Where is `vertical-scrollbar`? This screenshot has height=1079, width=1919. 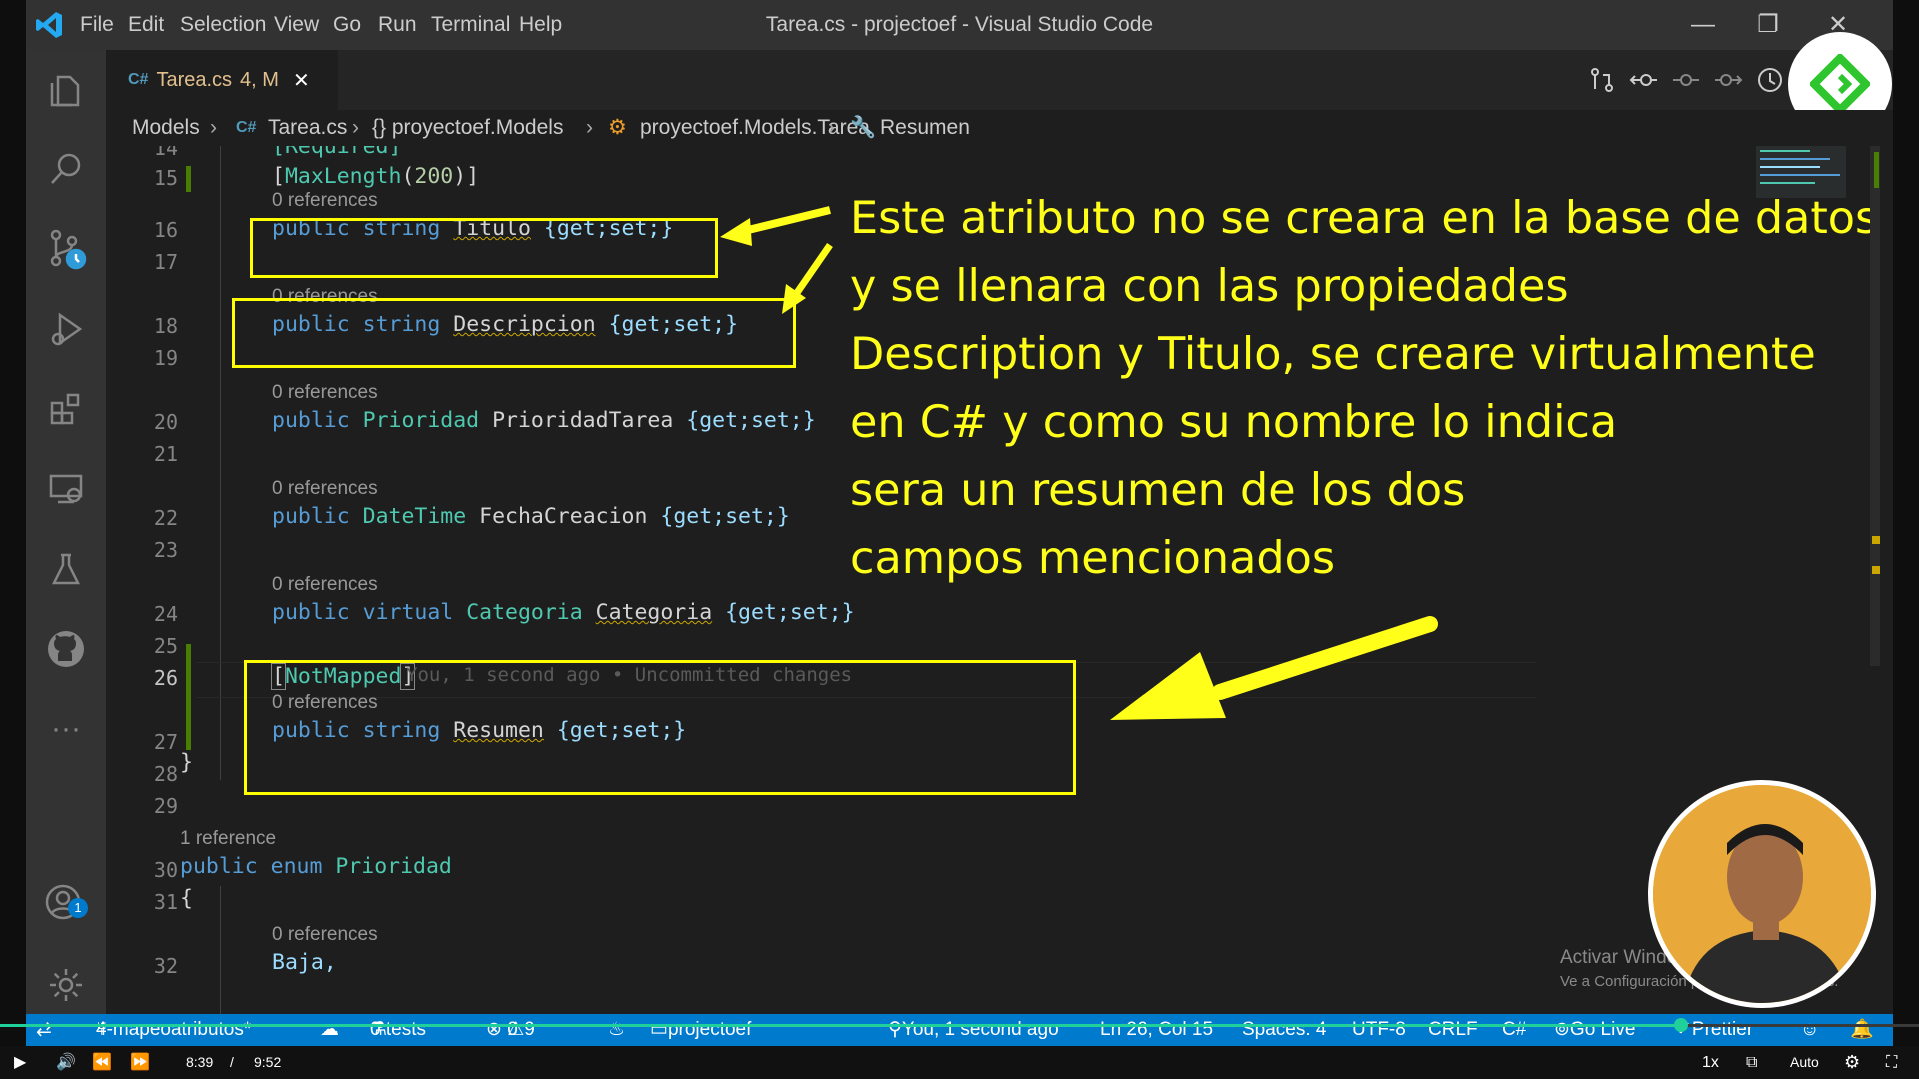
vertical-scrollbar is located at coordinates (1875, 406).